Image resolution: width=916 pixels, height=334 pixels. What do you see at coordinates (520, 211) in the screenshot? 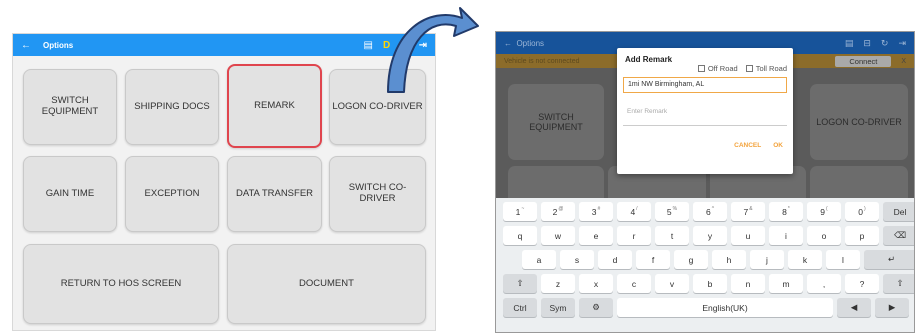
I see `key-digit-1: 1 ~` at bounding box center [520, 211].